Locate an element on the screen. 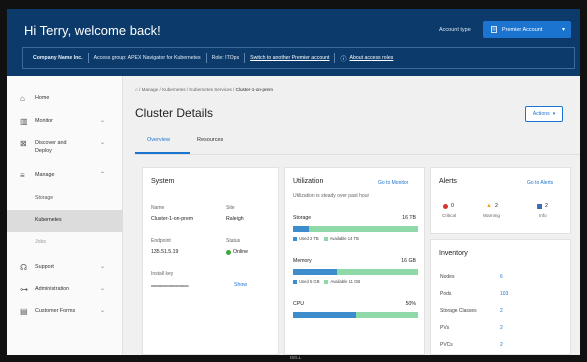 Image resolution: width=587 pixels, height=362 pixels. page-title: Cluster Details is located at coordinates (174, 113).